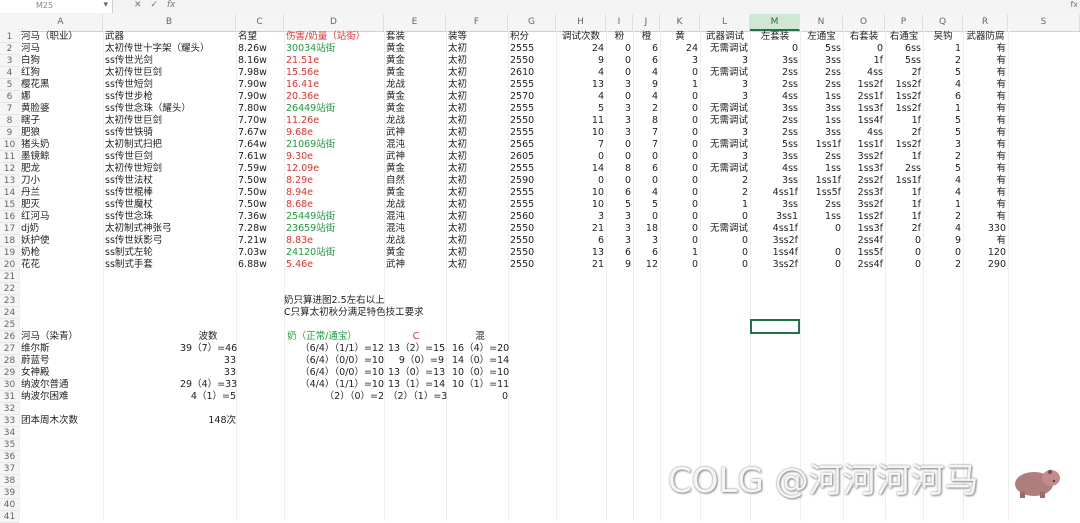  What do you see at coordinates (9, 325) in the screenshot?
I see `row-header: 25` at bounding box center [9, 325].